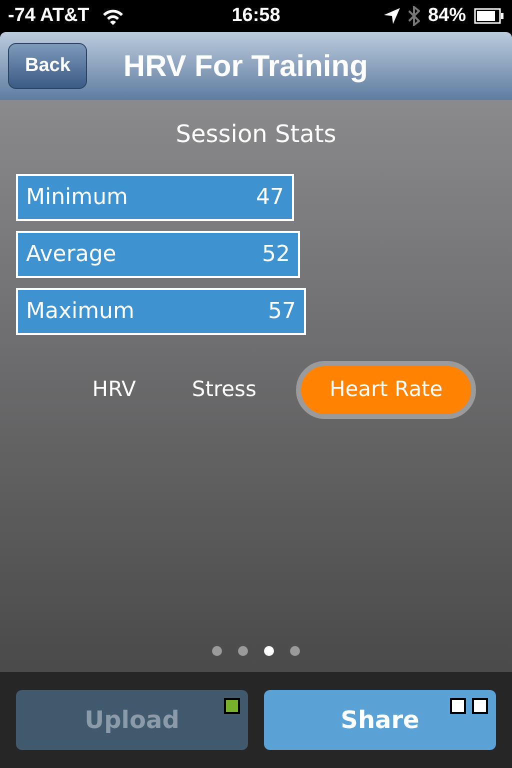  Describe the element at coordinates (114, 390) in the screenshot. I see `segment-tab: HRV` at that location.